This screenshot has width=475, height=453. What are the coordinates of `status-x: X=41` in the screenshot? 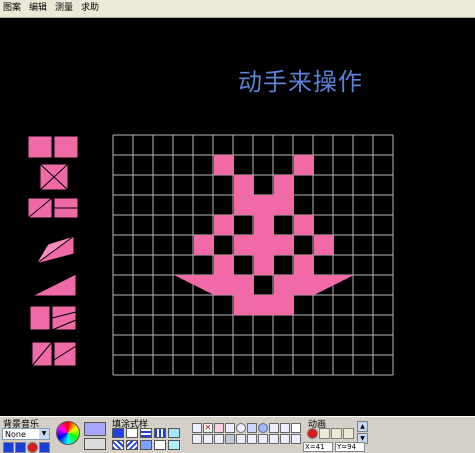 It's located at (318, 447).